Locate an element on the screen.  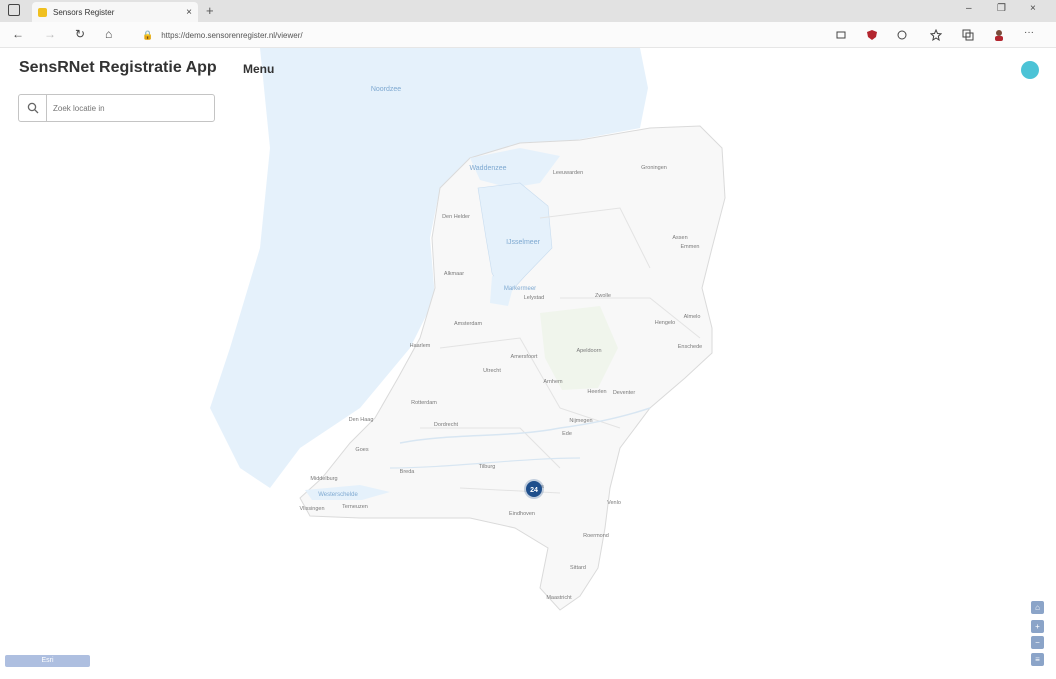
city-label: Breda is located at coordinates (408, 472).